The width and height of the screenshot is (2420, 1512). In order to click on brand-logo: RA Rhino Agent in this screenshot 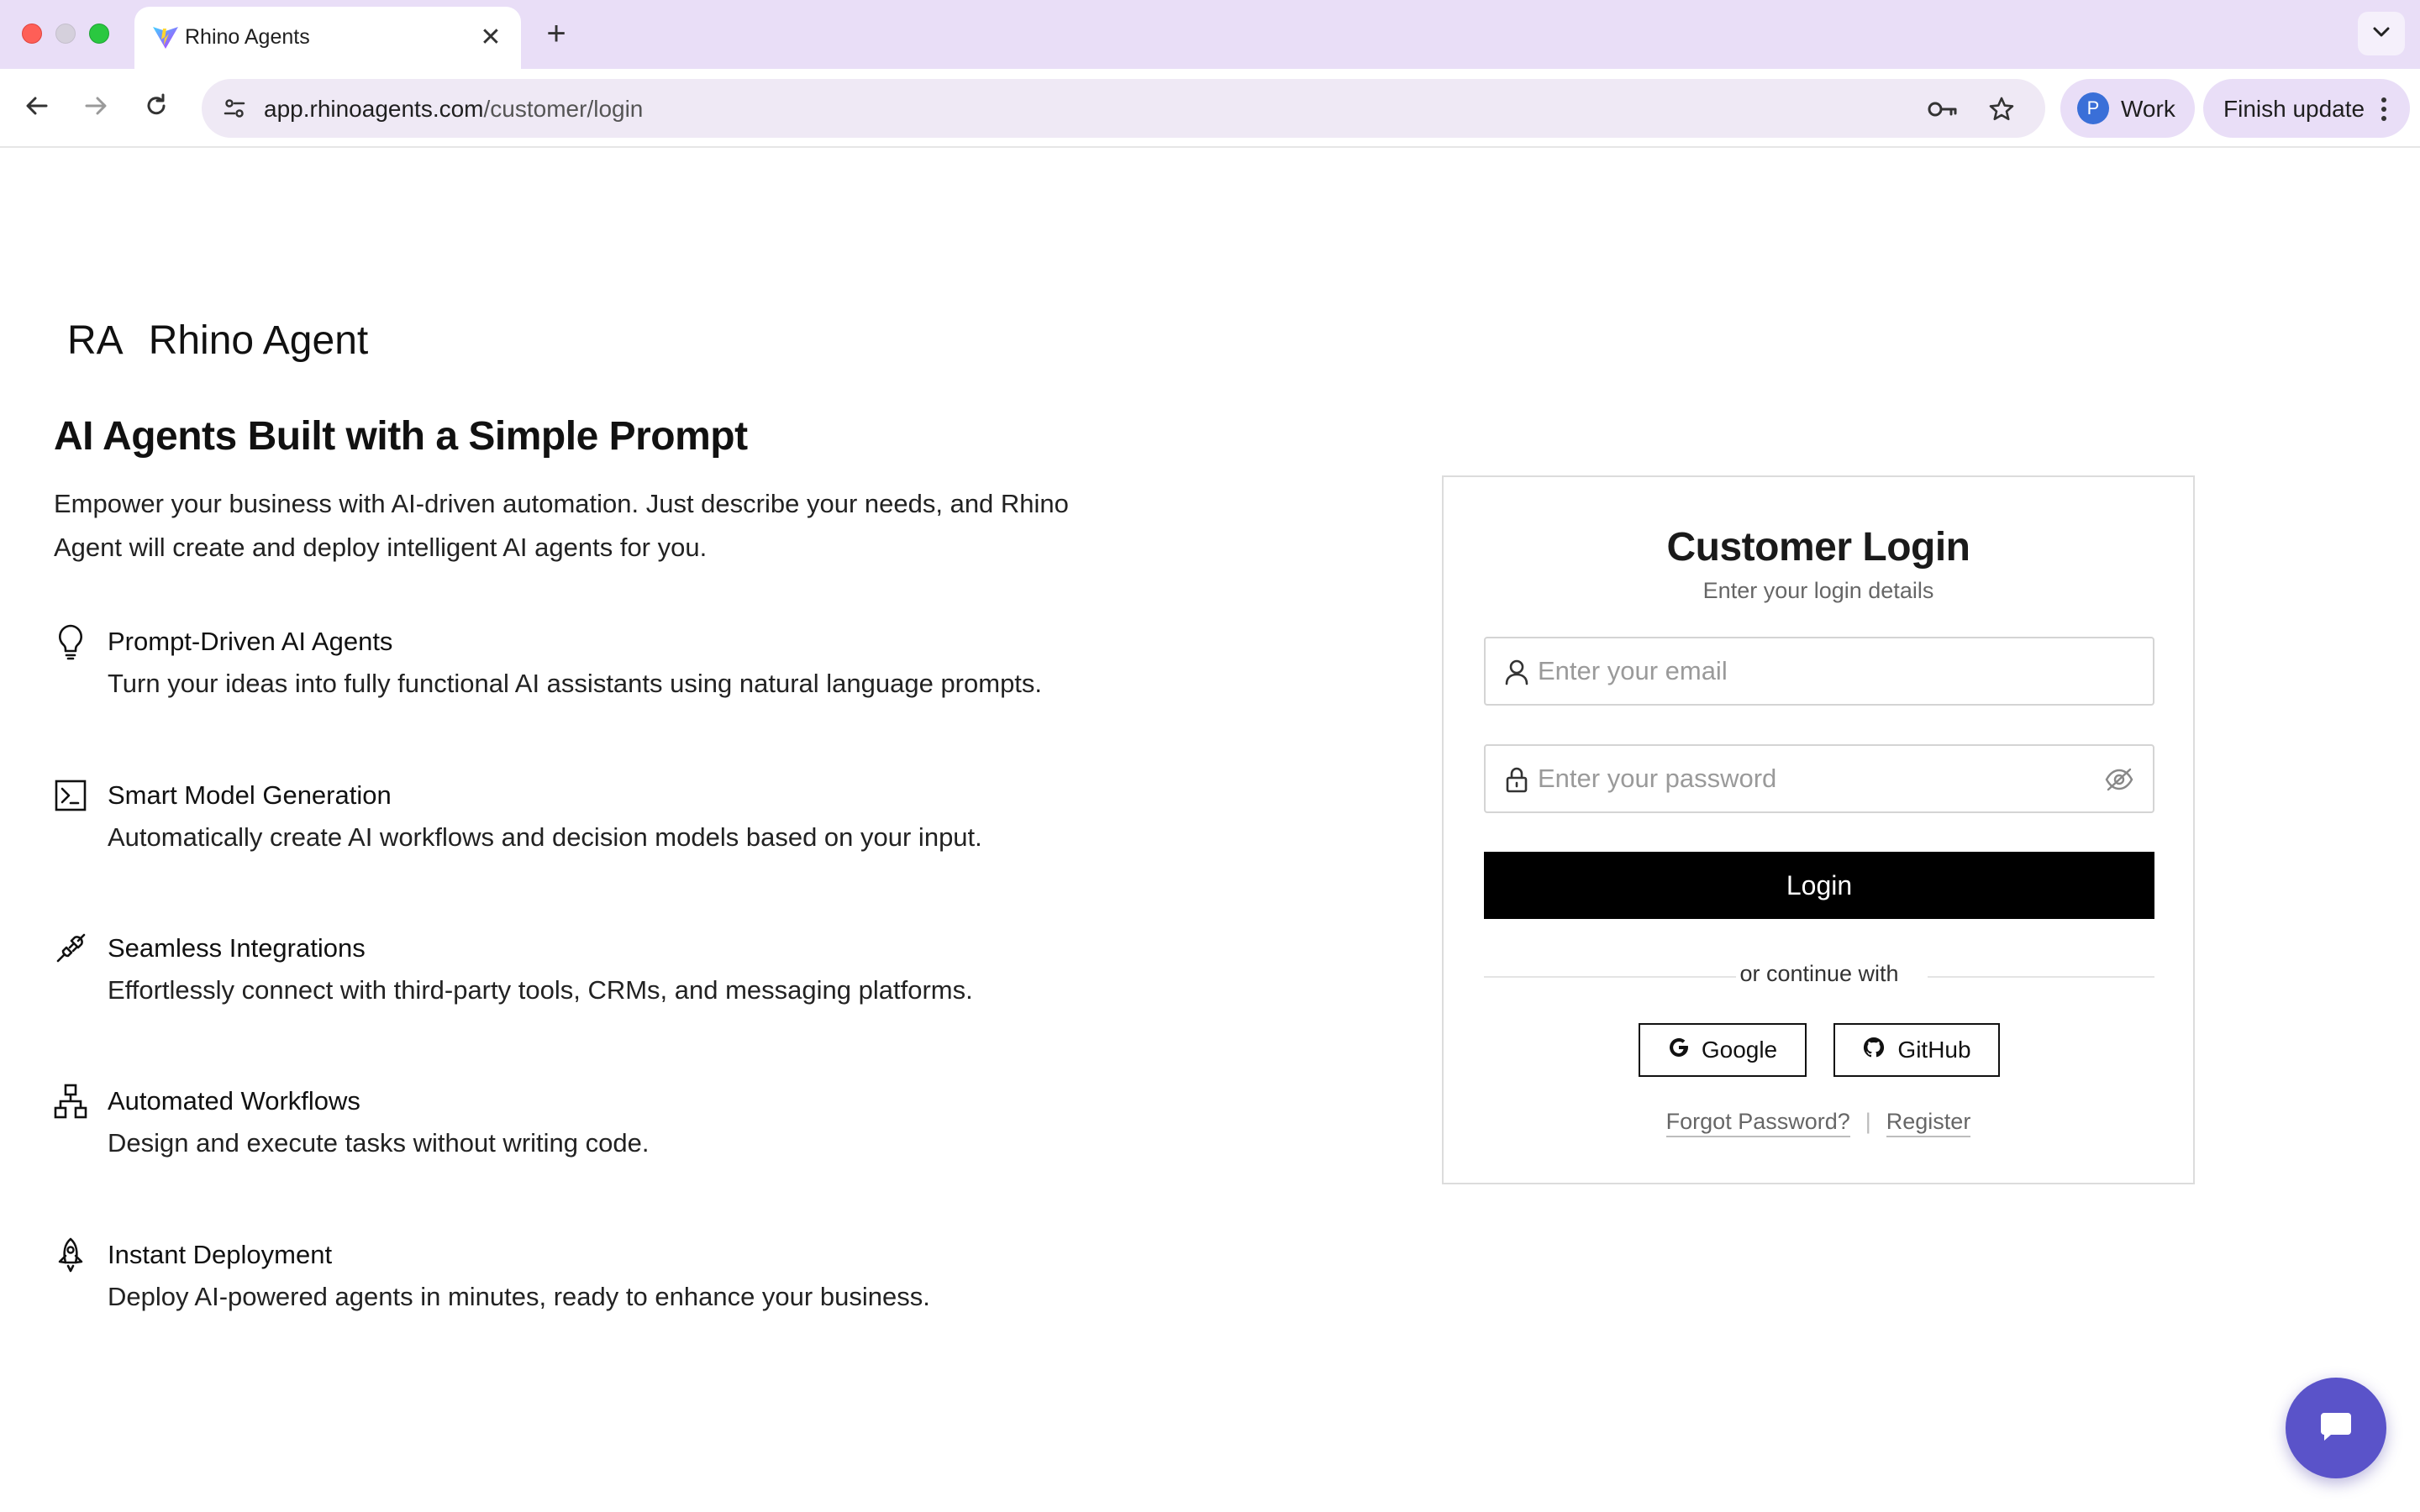, I will do `click(218, 341)`.